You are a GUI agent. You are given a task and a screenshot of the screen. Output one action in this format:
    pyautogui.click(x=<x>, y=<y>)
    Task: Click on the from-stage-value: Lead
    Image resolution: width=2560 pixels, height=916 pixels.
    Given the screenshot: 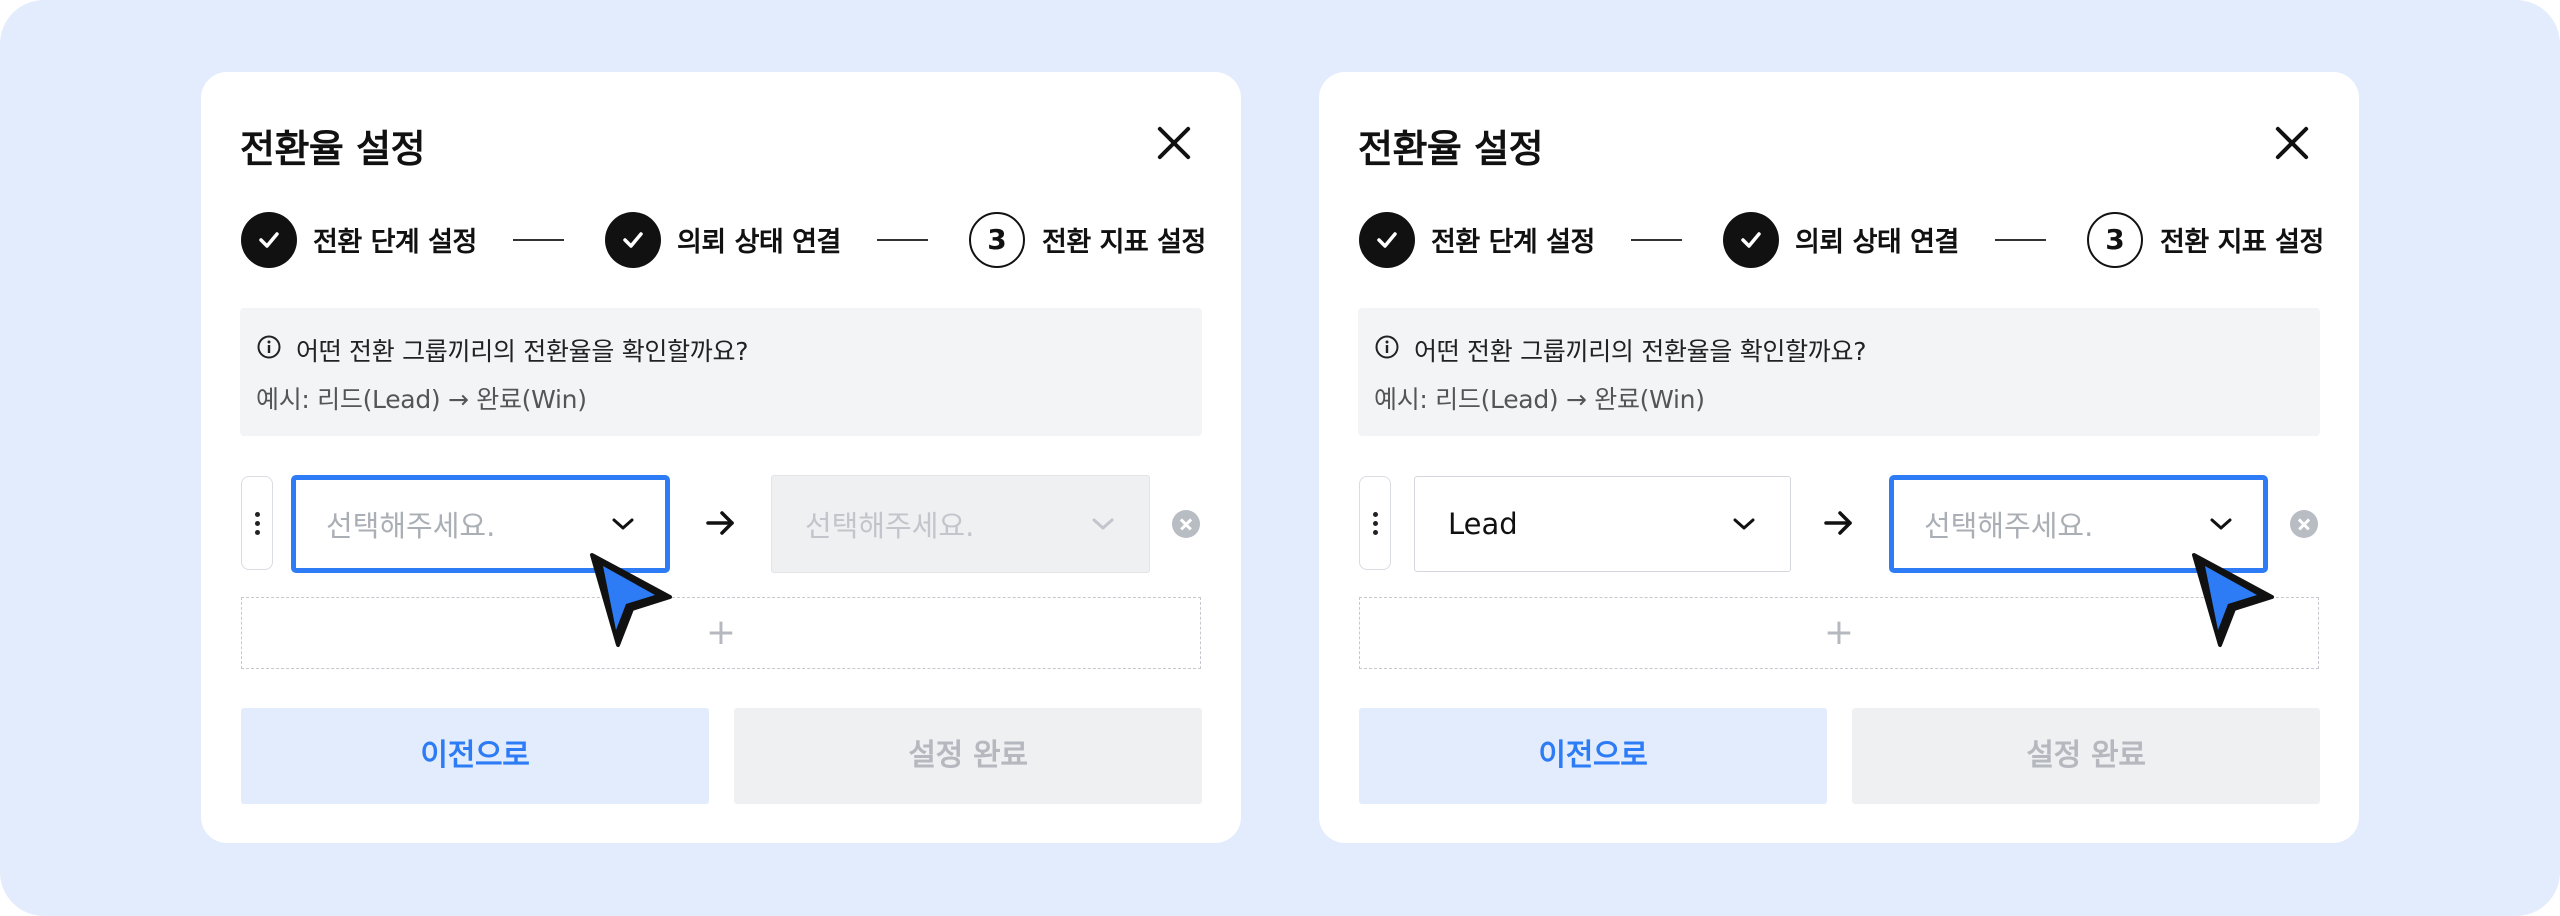 What is the action you would take?
    pyautogui.click(x=1483, y=524)
    